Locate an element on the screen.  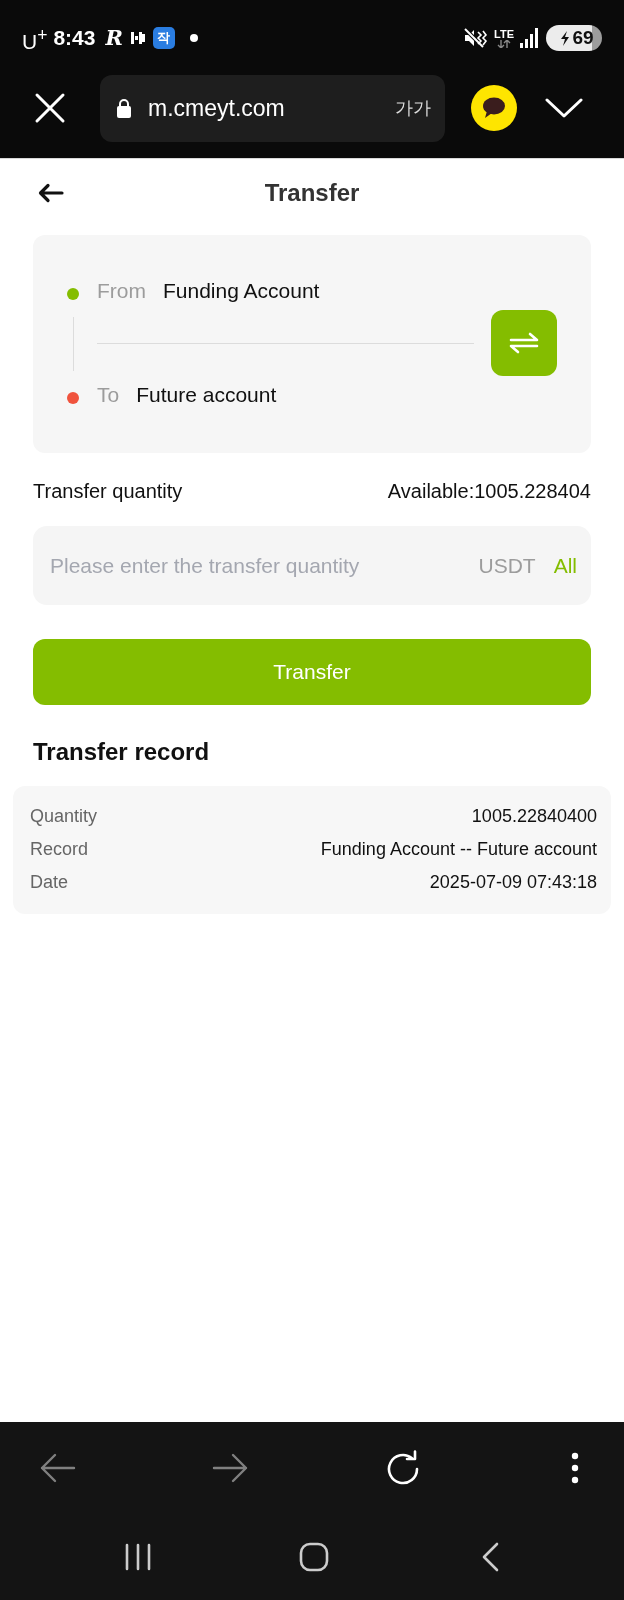
text-size-button: 가가 is located at coordinates (413, 108).